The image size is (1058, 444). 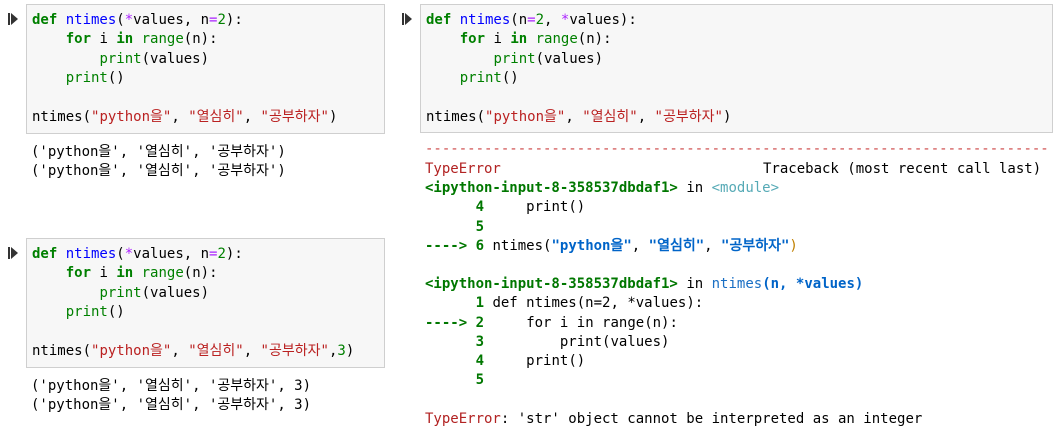 I want to click on traceback-line: 1 def ntimes(n=2, *values):, so click(x=589, y=303).